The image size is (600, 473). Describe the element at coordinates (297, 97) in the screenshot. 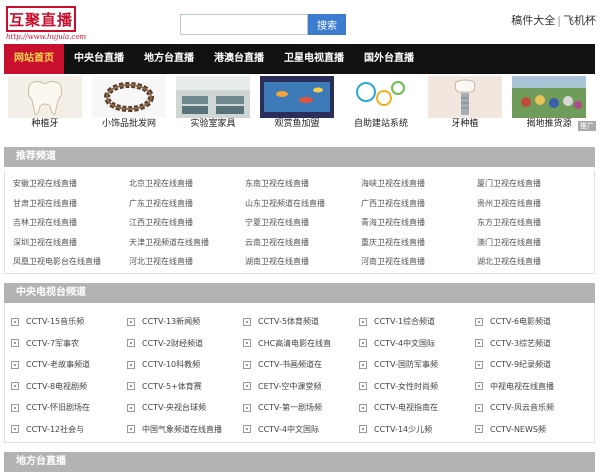

I see `aquarium-icon` at that location.